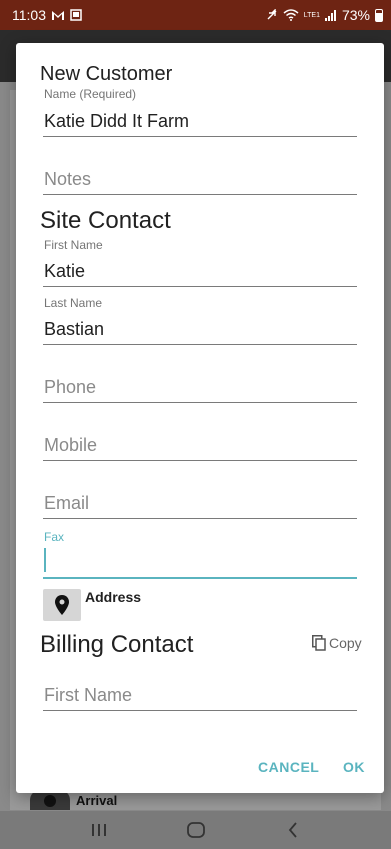 The image size is (391, 849). Describe the element at coordinates (200, 710) in the screenshot. I see `billing-first-name-underline` at that location.